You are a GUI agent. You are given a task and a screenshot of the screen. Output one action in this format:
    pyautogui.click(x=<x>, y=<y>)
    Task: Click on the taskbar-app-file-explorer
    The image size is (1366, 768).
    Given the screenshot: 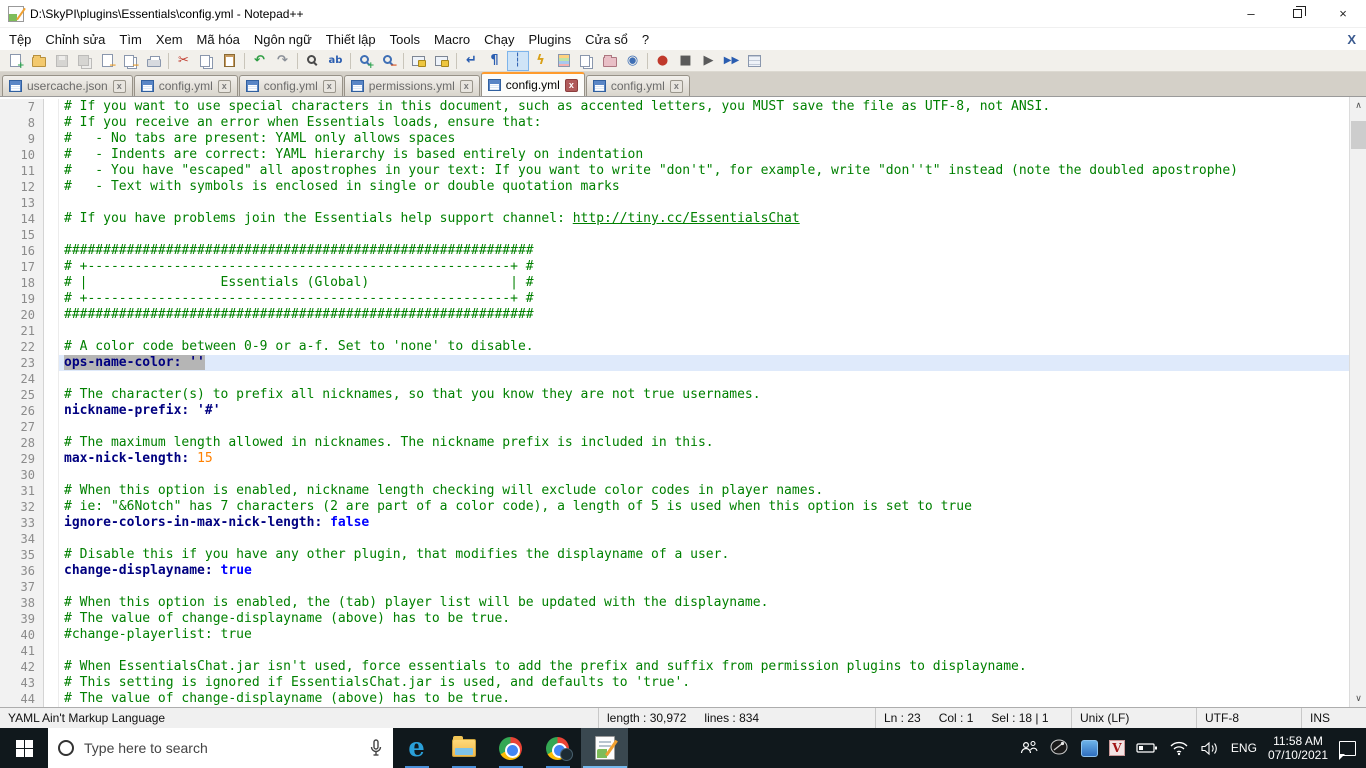 What is the action you would take?
    pyautogui.click(x=463, y=748)
    